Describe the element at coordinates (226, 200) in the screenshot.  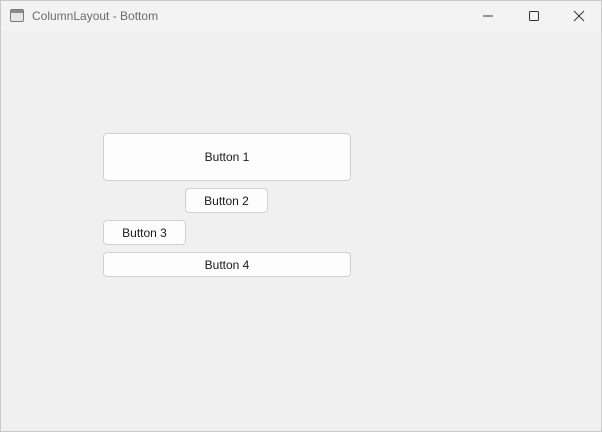
I see `button-2: Button 2` at that location.